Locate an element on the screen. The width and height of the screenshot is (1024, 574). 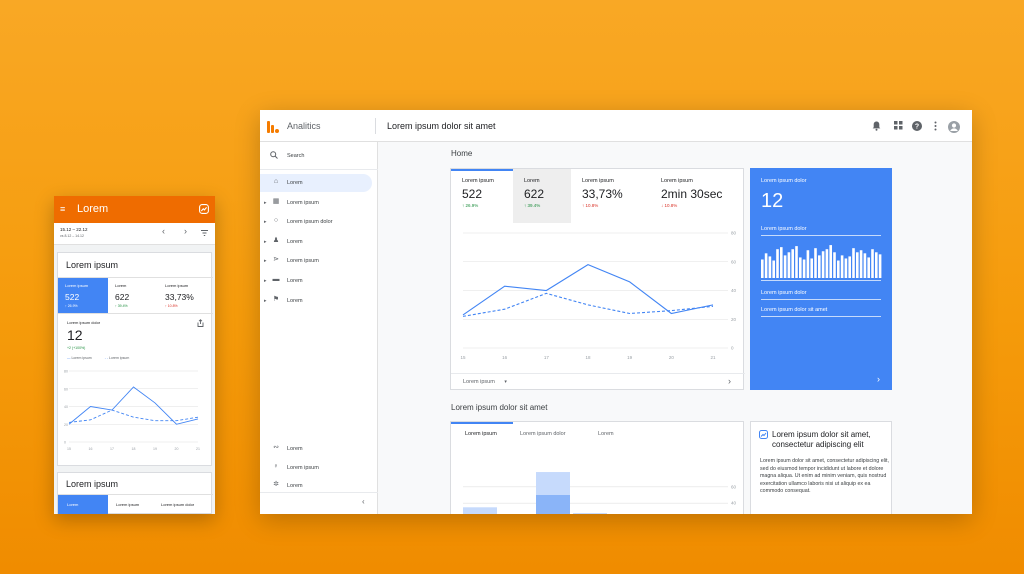
legend-item-2: Lorem ipsum is located at coordinates (119, 358).